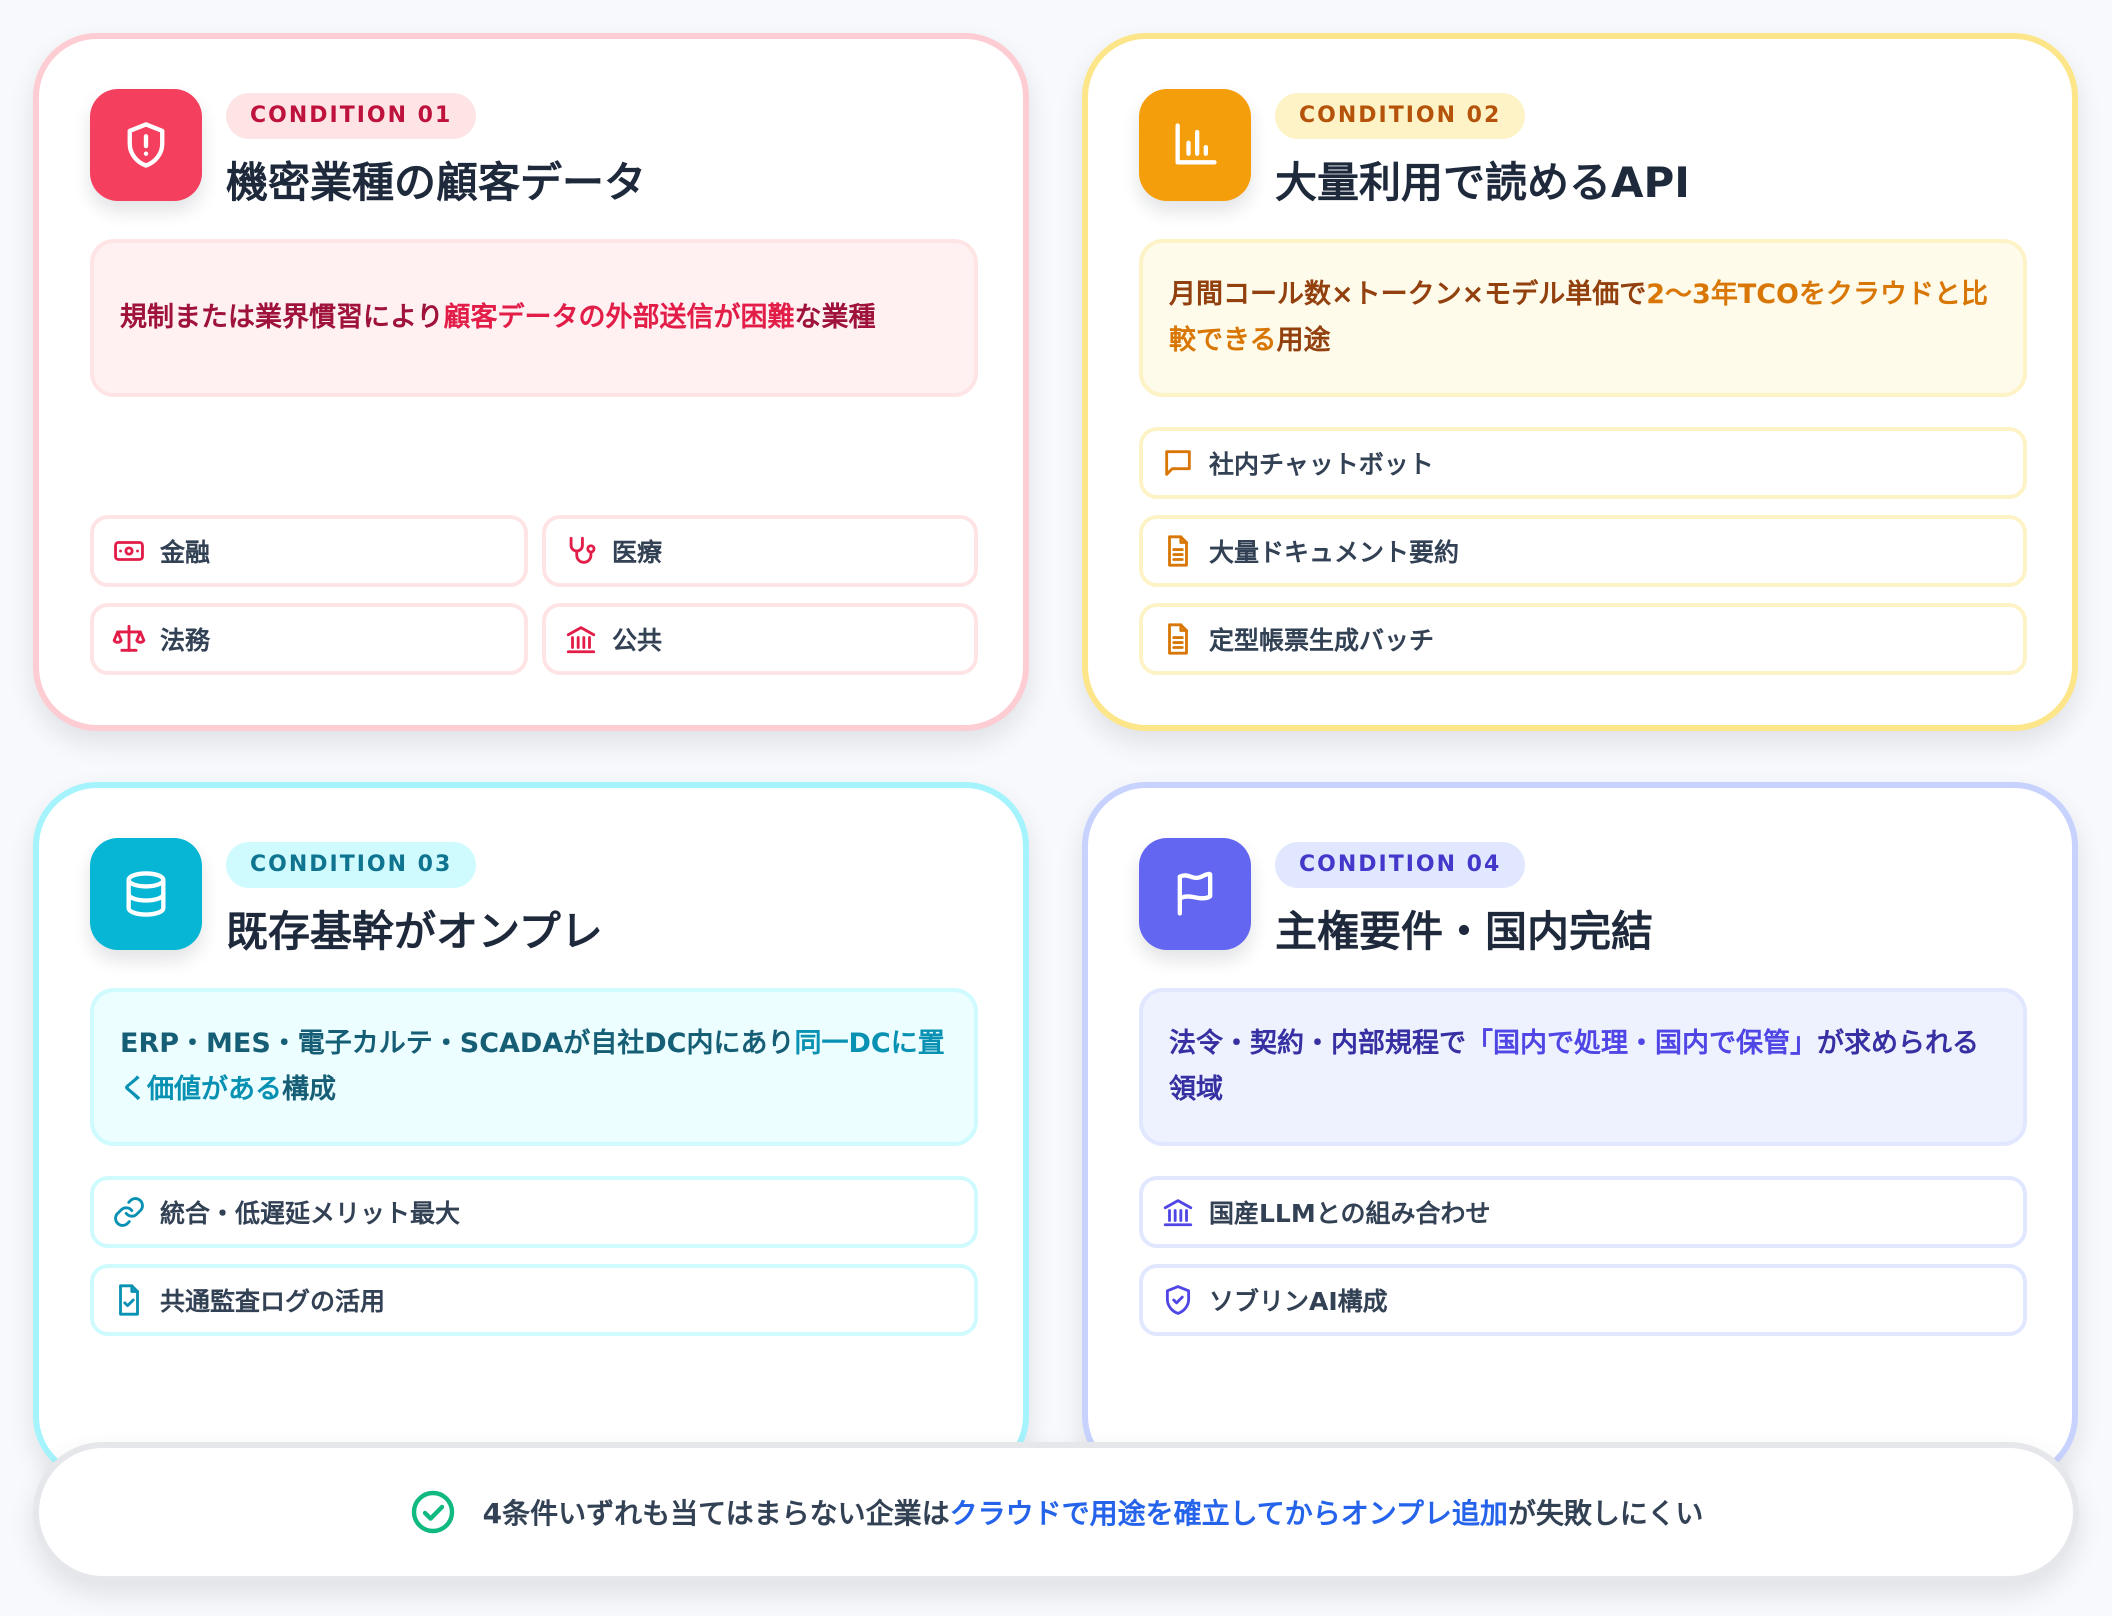 Image resolution: width=2112 pixels, height=1616 pixels. Describe the element at coordinates (1303, 340) in the screenshot. I see `desc-text: 用途` at that location.